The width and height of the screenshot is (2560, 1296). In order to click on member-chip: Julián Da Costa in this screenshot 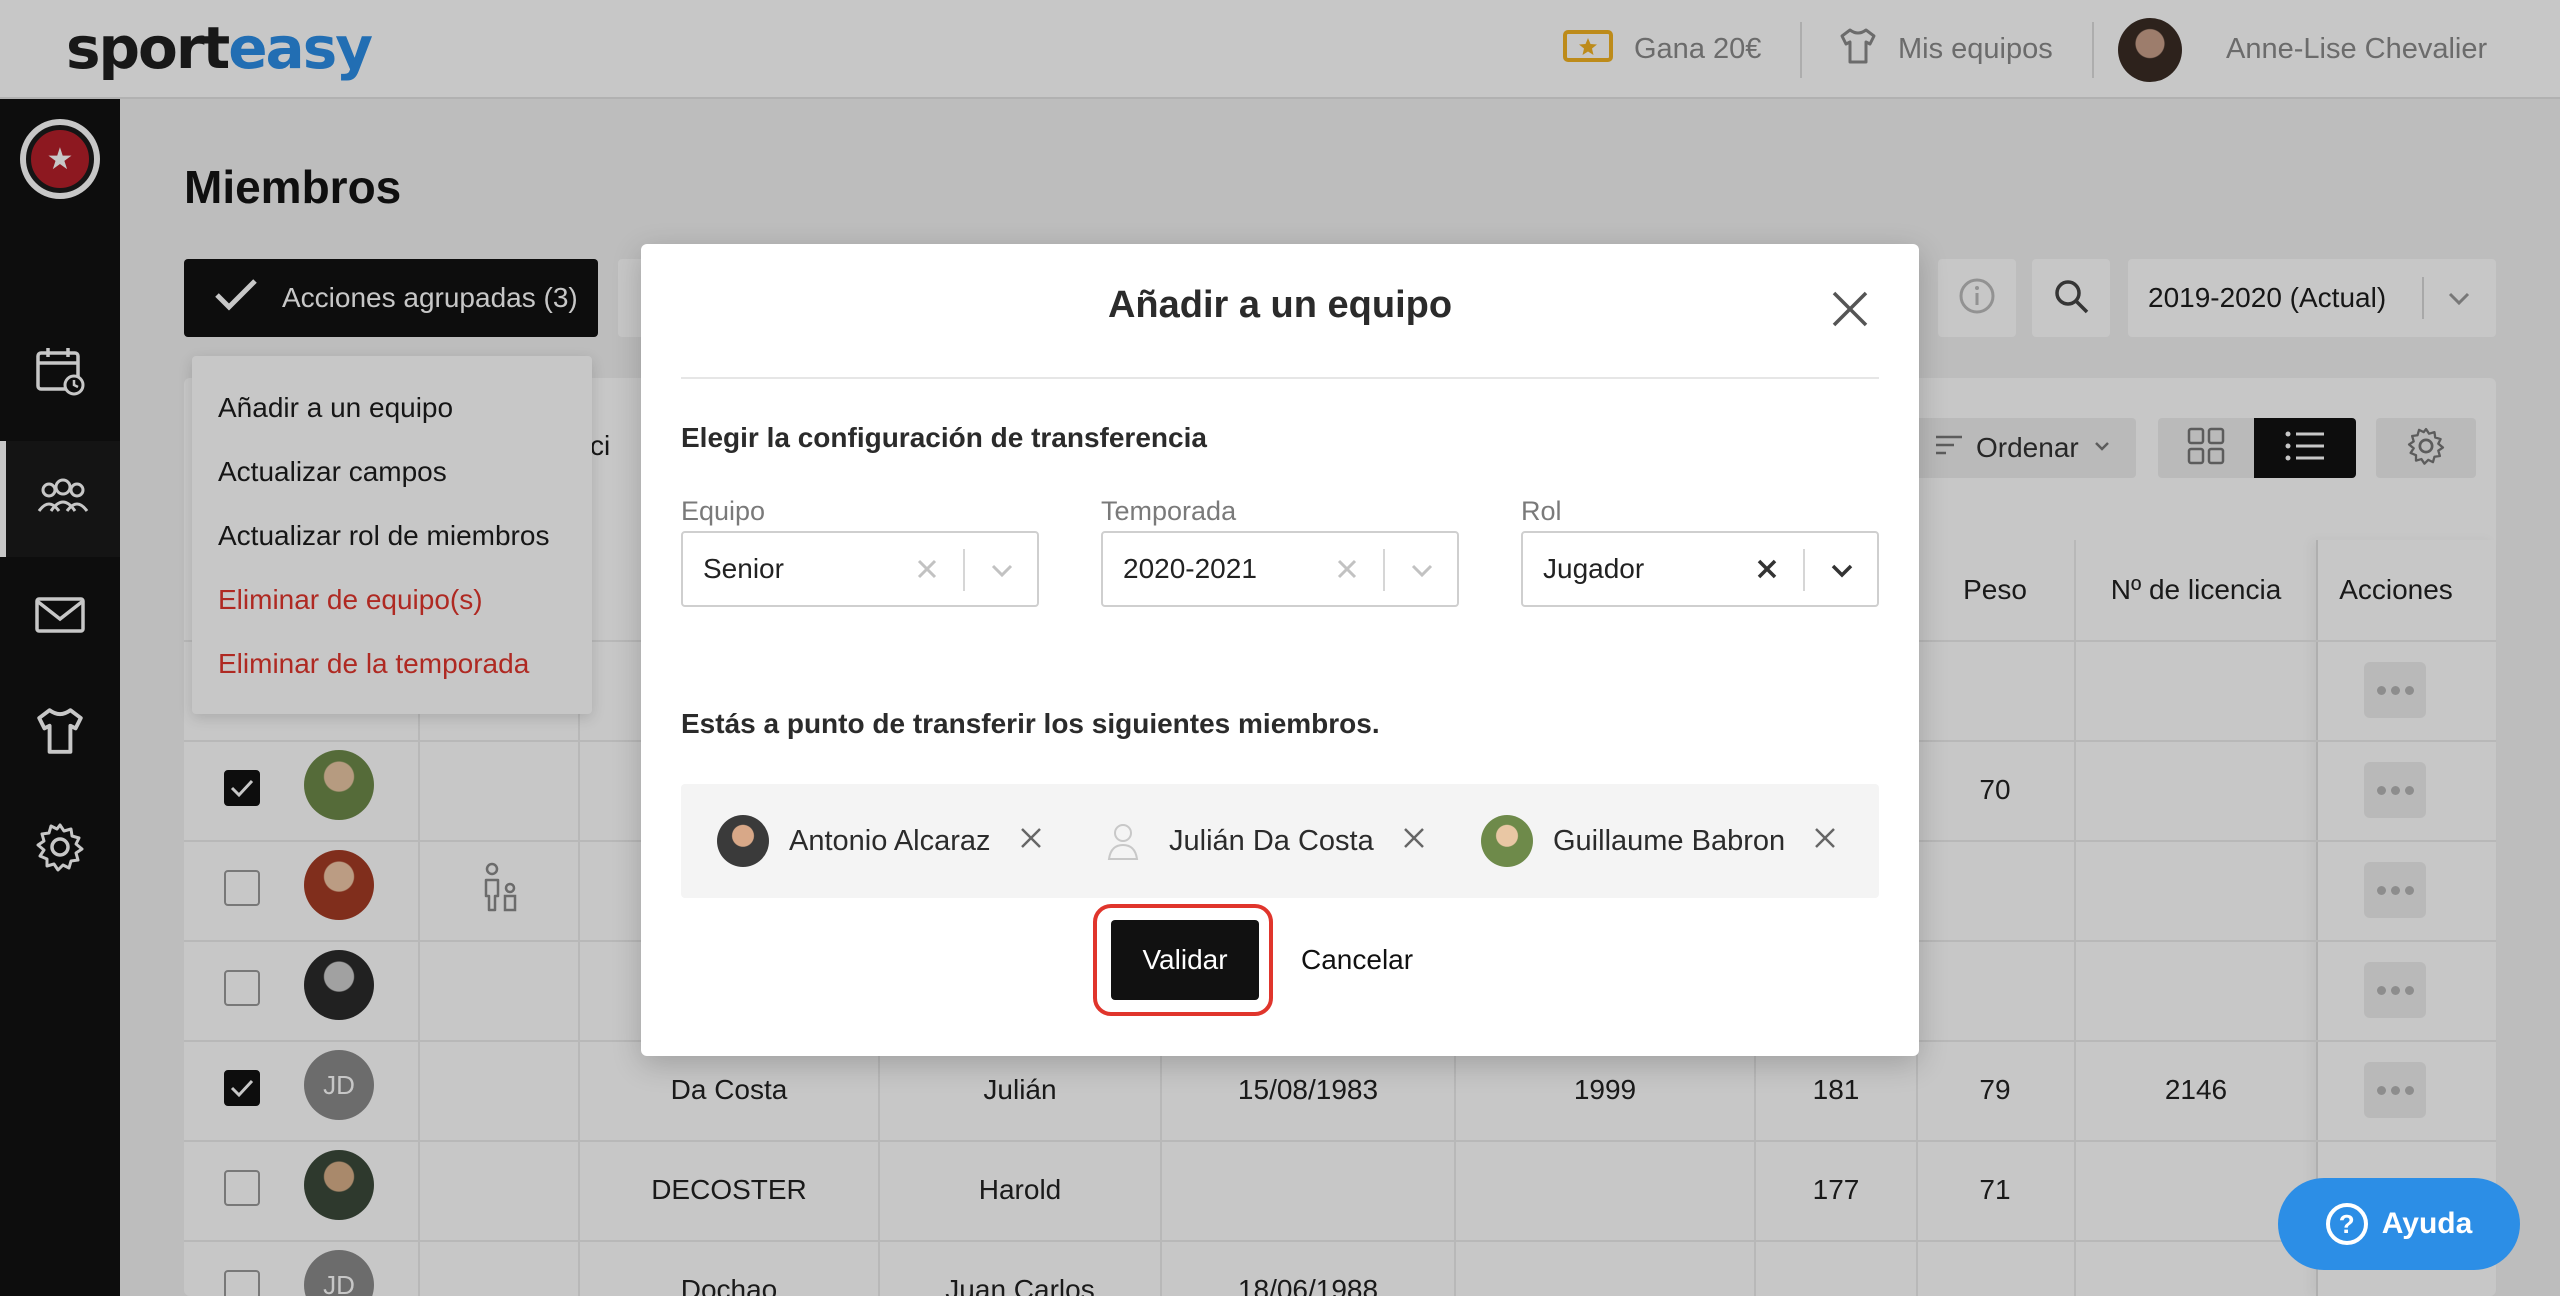, I will do `click(1261, 841)`.